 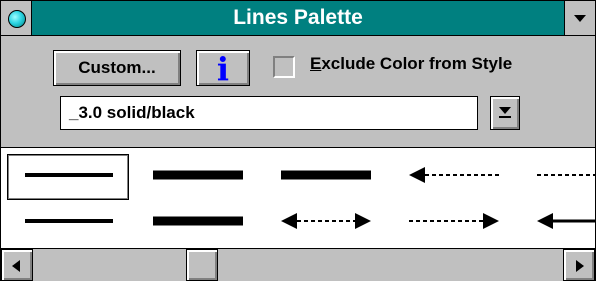 I want to click on line-style-dropdown-button, so click(x=505, y=113).